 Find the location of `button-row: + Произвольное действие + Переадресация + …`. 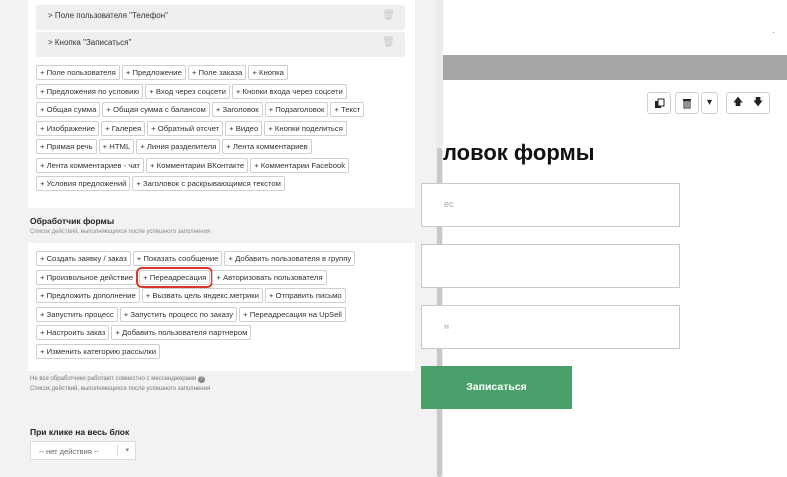

button-row: + Произвольное действие + Переадресация + … is located at coordinates (196, 277).